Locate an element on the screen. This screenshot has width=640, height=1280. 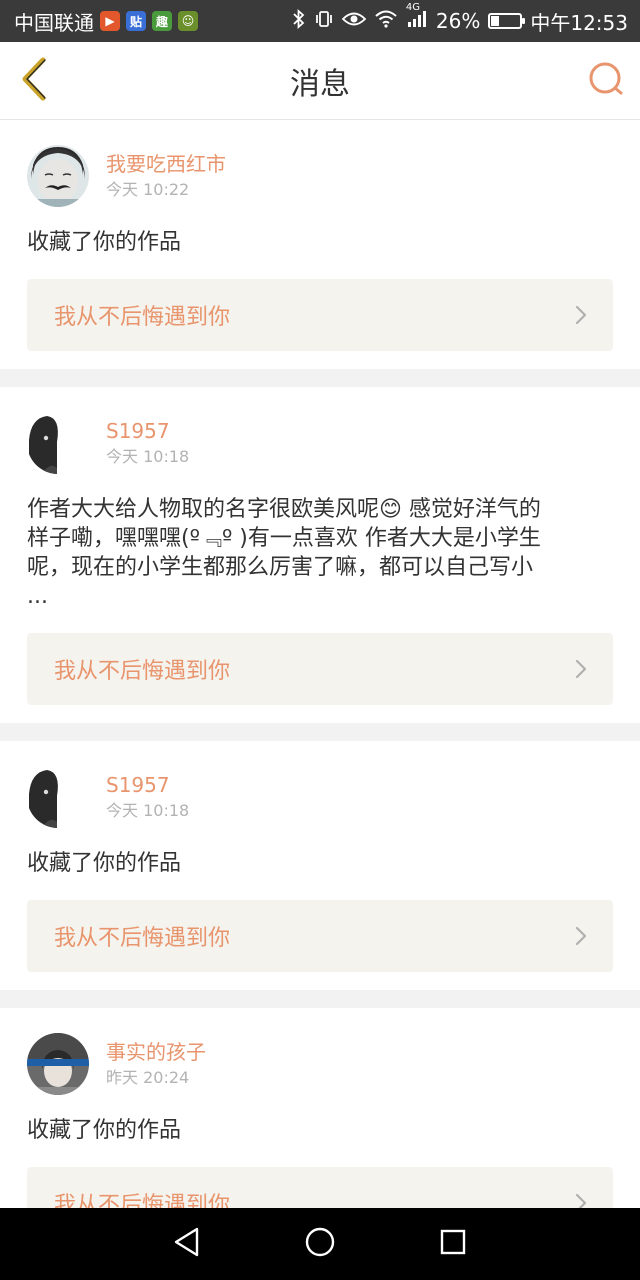
nav-home-button is located at coordinates (320, 1244).